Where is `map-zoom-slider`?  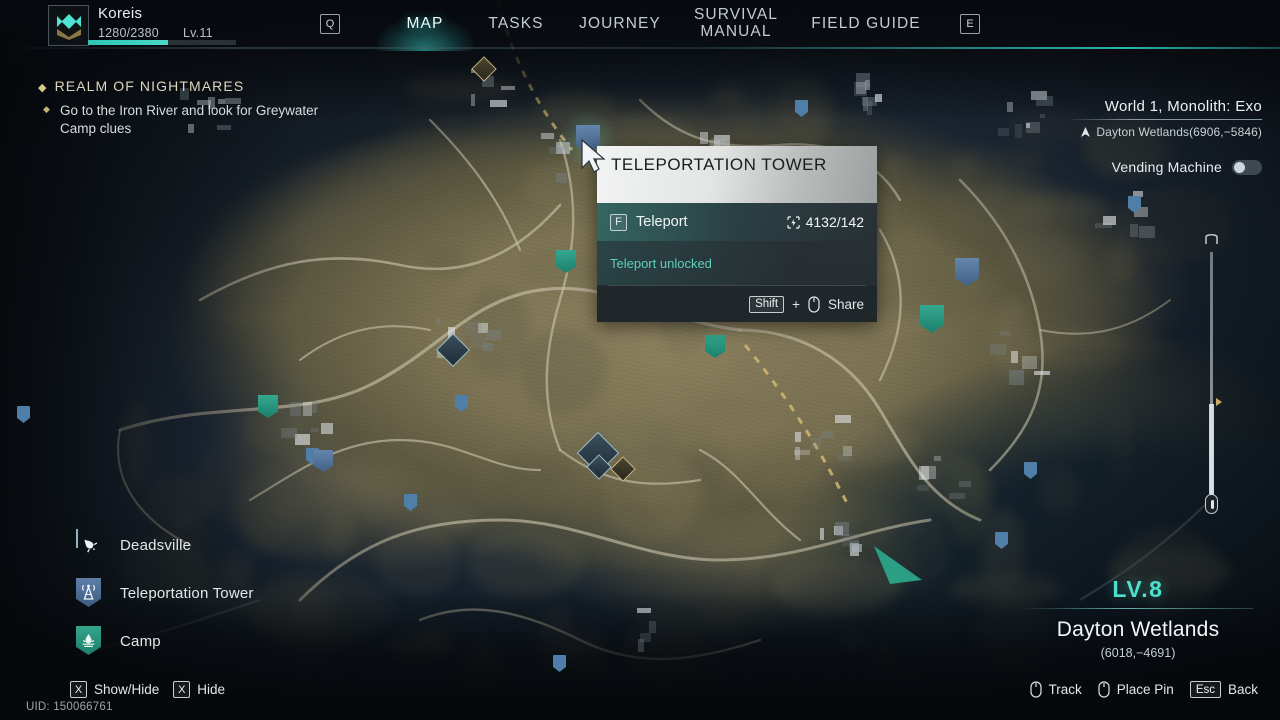
map-zoom-slider is located at coordinates (1213, 373).